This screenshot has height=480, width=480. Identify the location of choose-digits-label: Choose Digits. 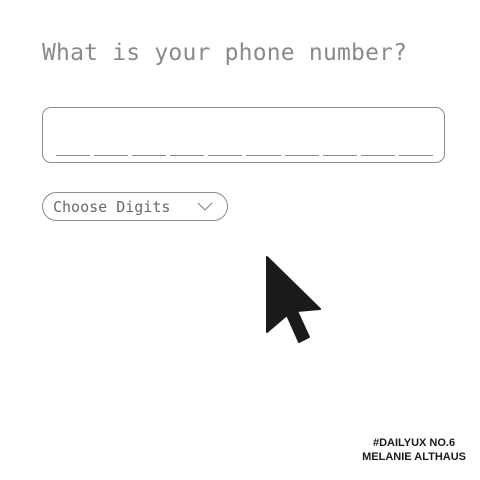
(112, 206).